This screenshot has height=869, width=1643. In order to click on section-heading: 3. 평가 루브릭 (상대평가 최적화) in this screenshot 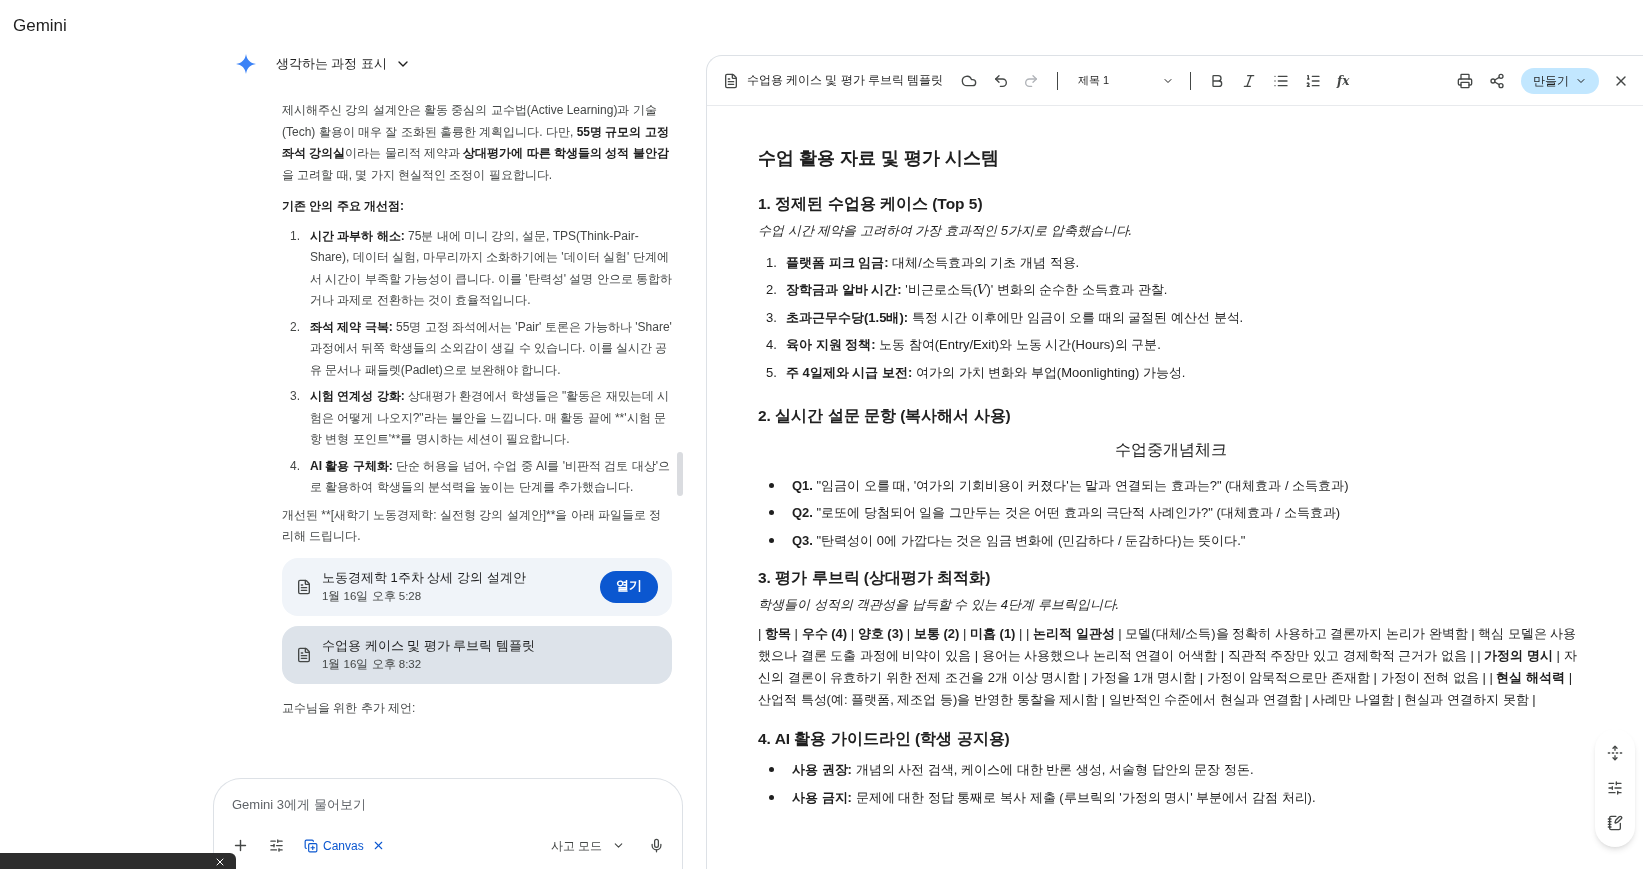, I will do `click(875, 578)`.